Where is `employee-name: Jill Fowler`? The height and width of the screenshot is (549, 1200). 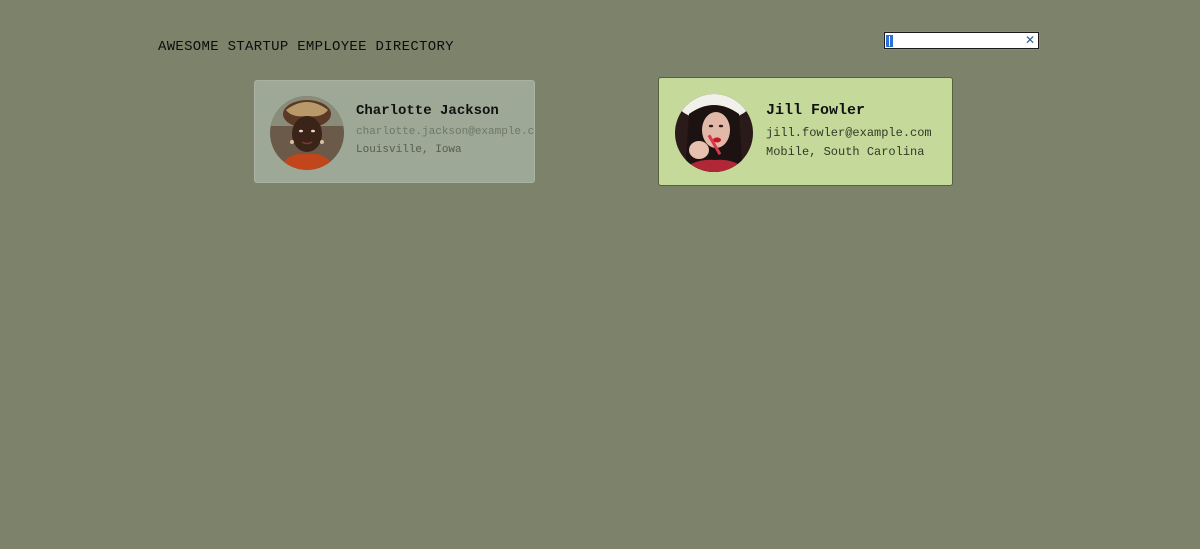 employee-name: Jill Fowler is located at coordinates (816, 110).